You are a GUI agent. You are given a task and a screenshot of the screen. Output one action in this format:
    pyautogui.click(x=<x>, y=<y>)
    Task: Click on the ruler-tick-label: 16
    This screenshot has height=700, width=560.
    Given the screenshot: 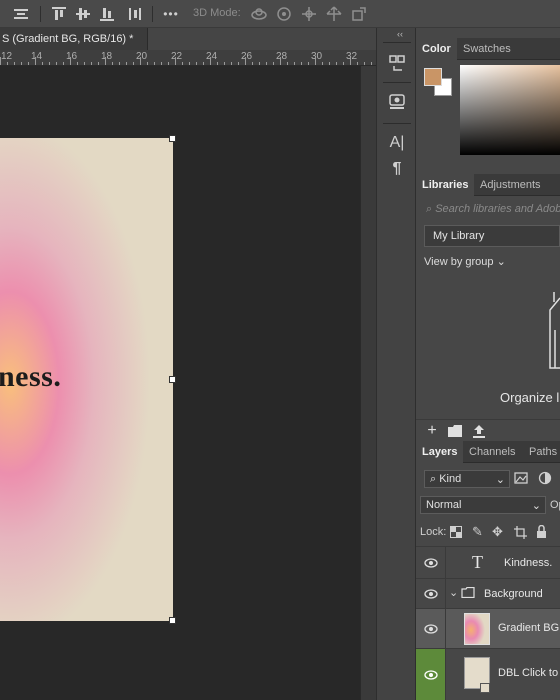 What is the action you would take?
    pyautogui.click(x=72, y=56)
    